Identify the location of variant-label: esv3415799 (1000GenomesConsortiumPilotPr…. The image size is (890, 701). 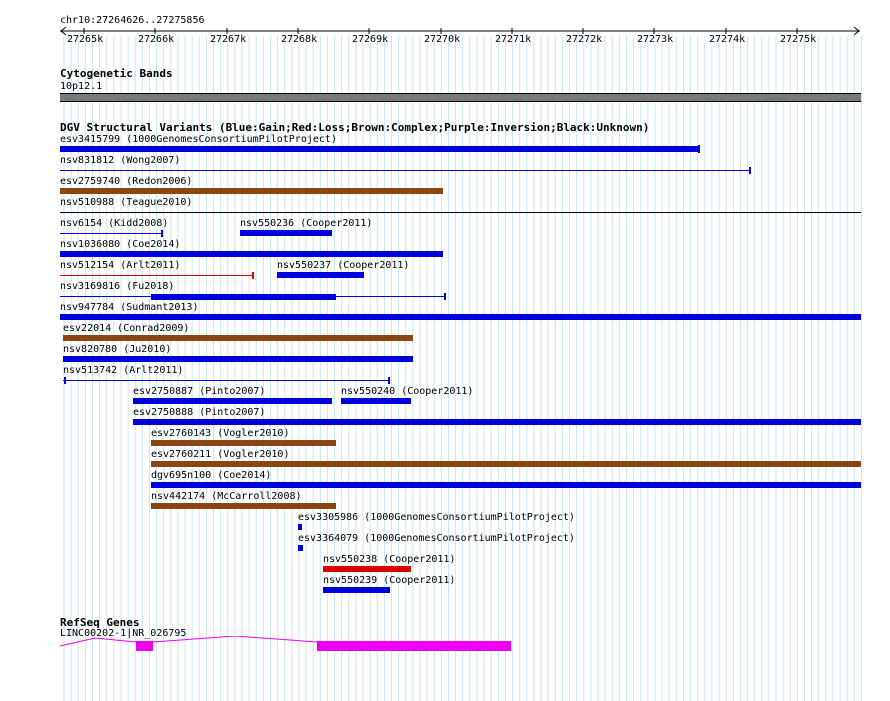
(198, 140).